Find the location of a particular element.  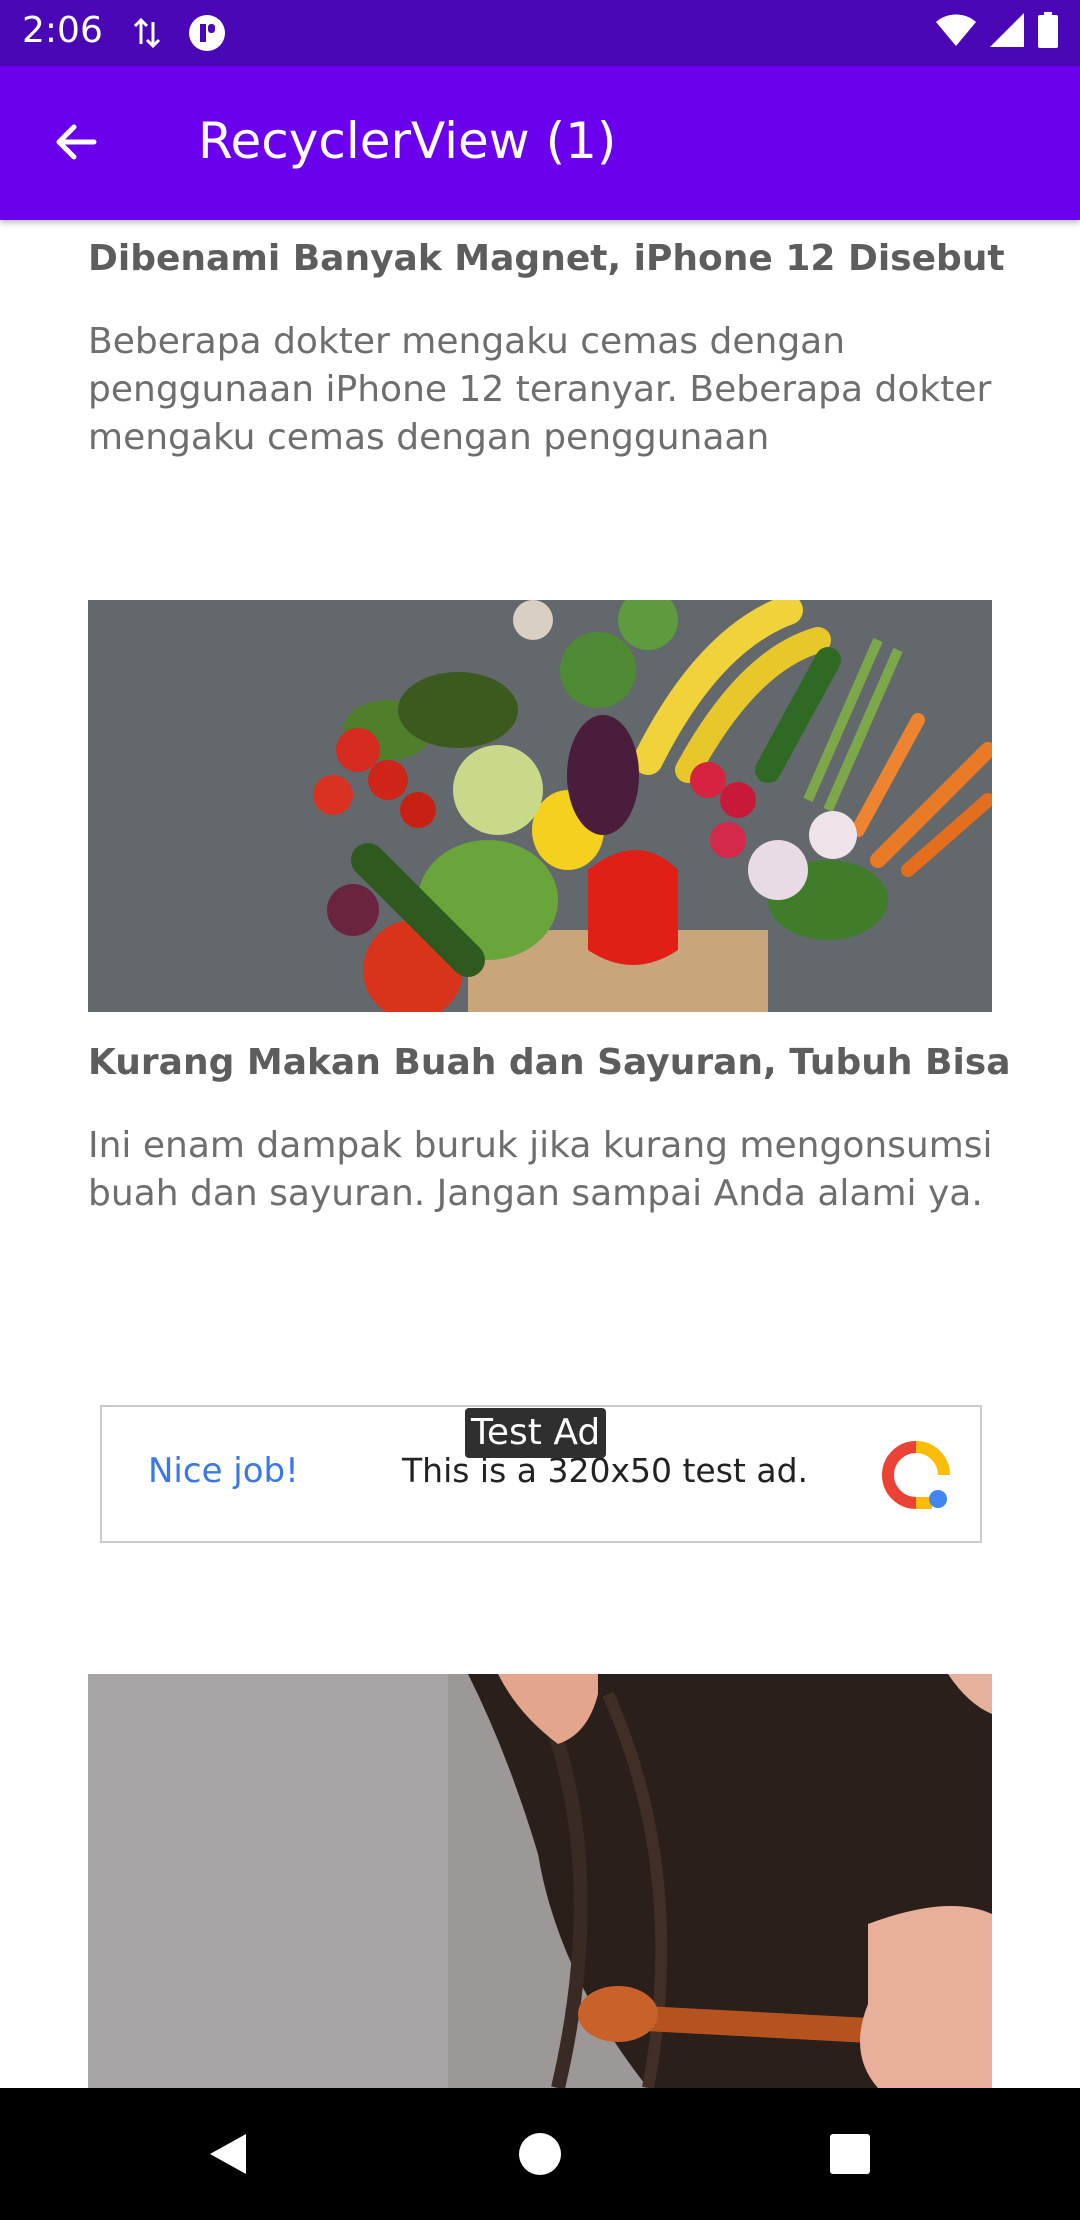

ad-headline: Nice job! is located at coordinates (223, 1471).